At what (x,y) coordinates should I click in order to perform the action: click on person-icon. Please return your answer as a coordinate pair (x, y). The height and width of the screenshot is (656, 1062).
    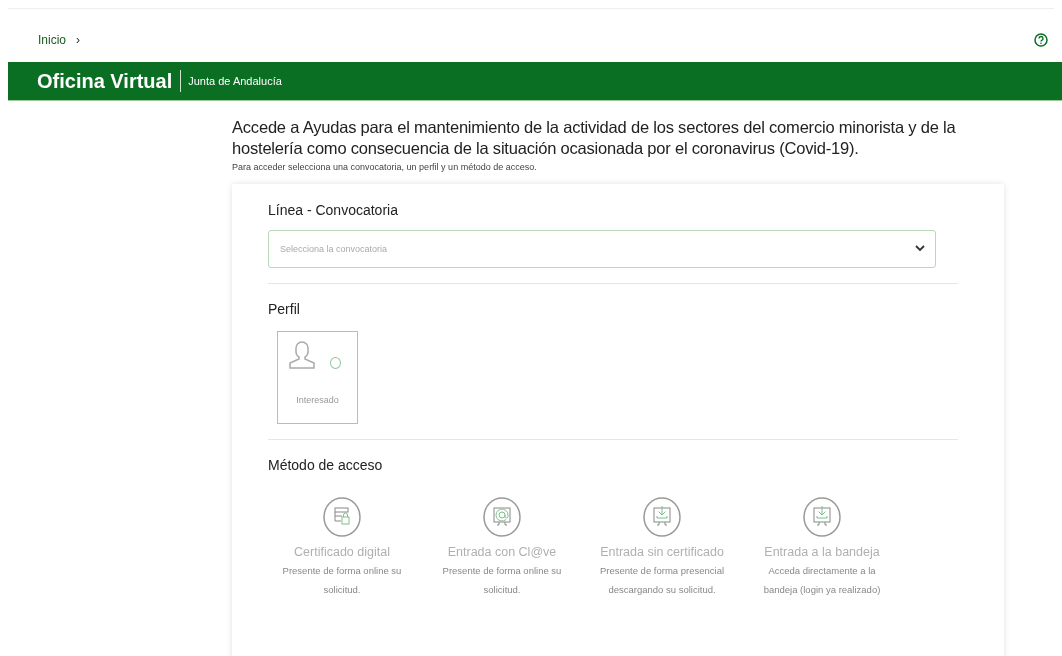
    Looking at the image, I should click on (302, 354).